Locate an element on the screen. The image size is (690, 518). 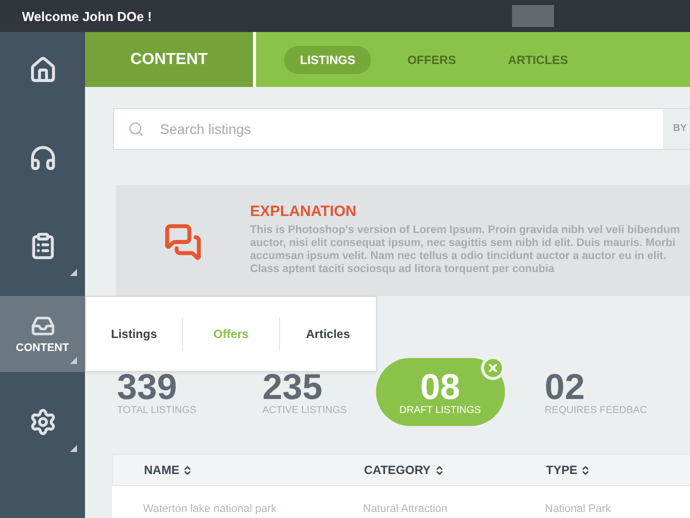
stat-label: REQUIRES FEEDBAC is located at coordinates (595, 410).